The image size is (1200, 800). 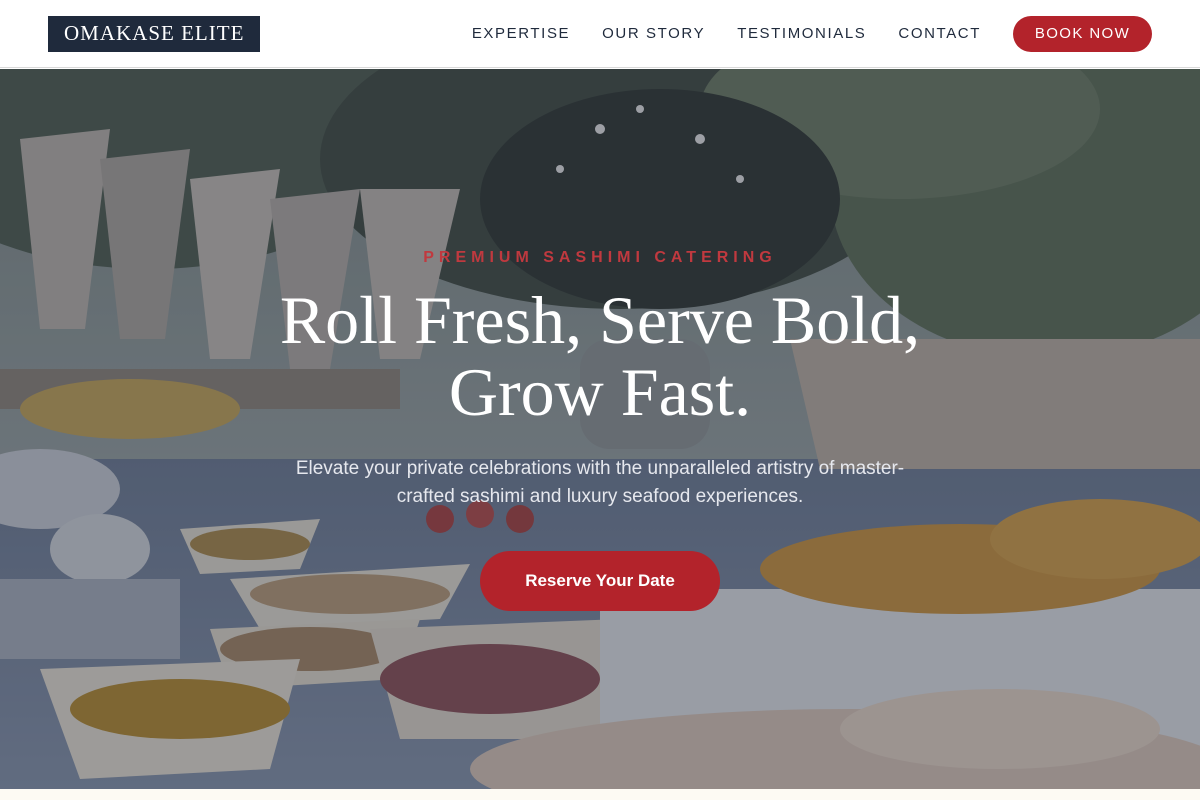 I want to click on book-now-button: BOOK NOW, so click(x=1082, y=33).